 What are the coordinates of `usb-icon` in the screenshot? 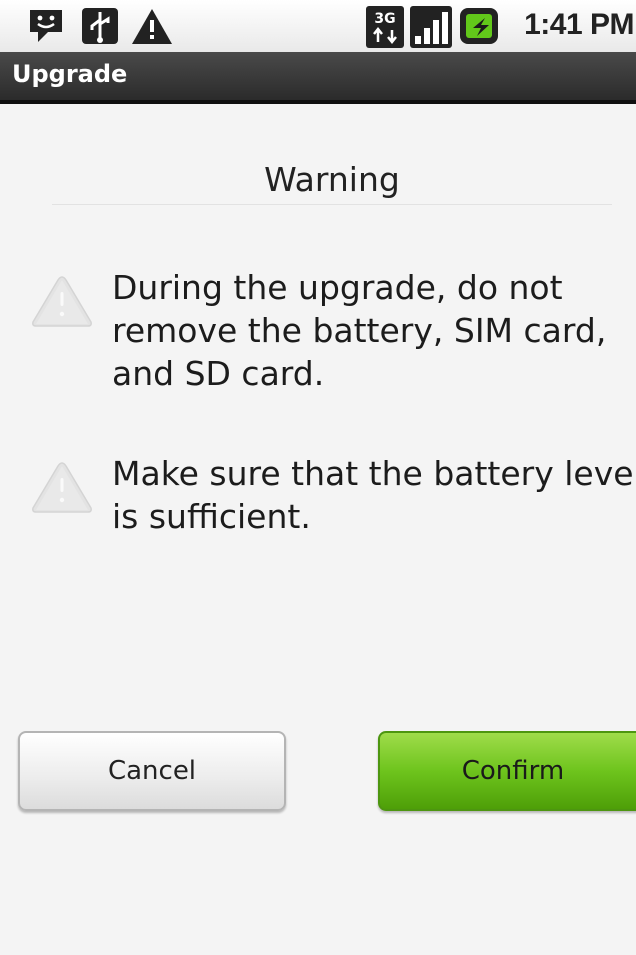 It's located at (100, 29).